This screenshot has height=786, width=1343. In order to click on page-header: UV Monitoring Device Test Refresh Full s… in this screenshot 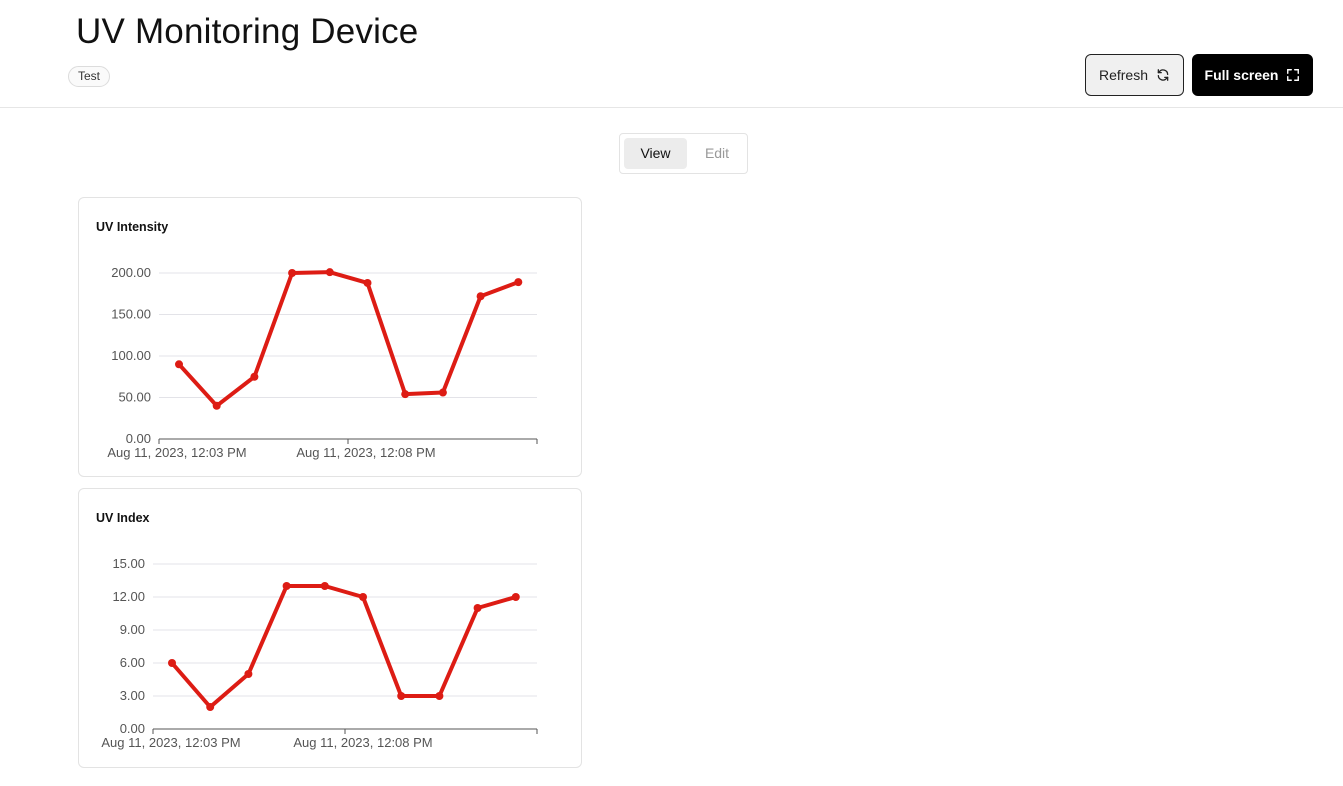, I will do `click(671, 54)`.